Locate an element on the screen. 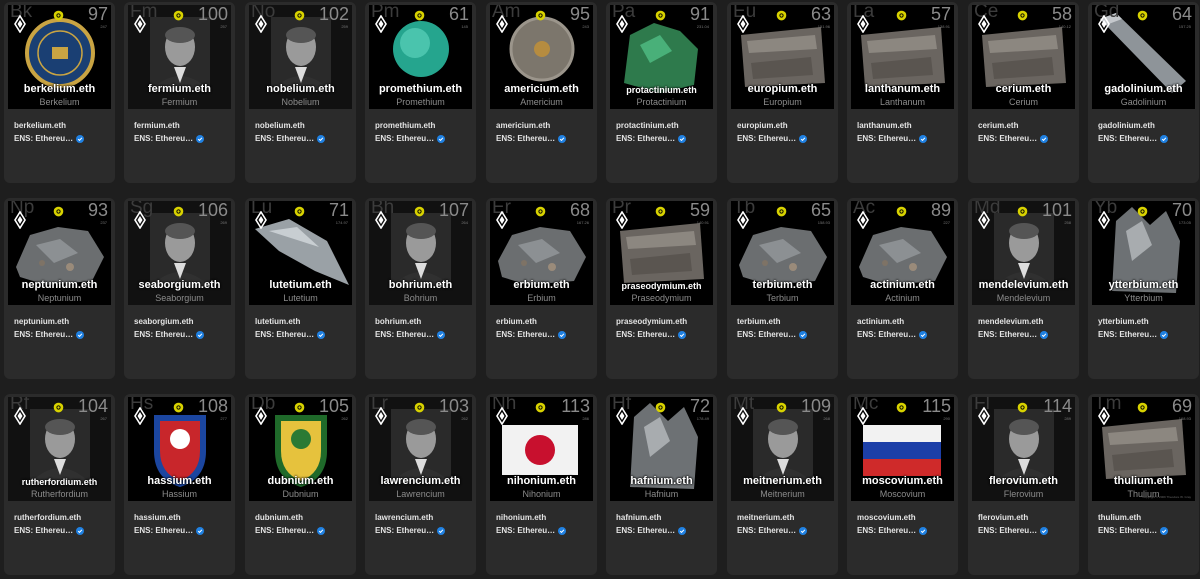 This screenshot has width=1200, height=579. card-title: lanthanum.eth is located at coordinates (884, 125).